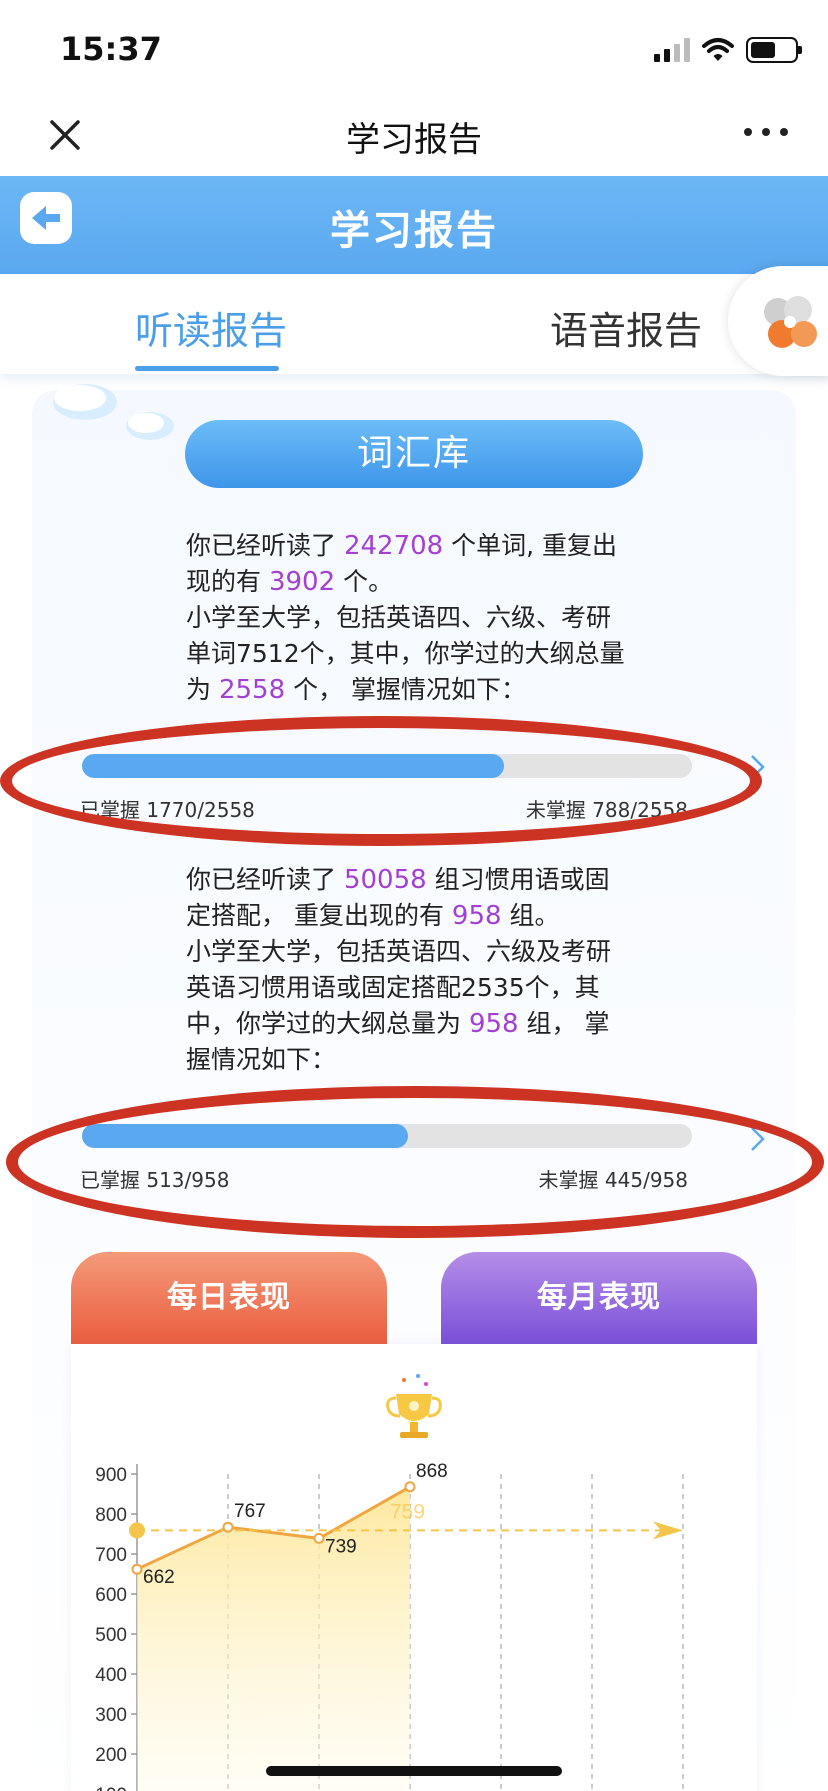  I want to click on vocab-title: 词汇库, so click(414, 454).